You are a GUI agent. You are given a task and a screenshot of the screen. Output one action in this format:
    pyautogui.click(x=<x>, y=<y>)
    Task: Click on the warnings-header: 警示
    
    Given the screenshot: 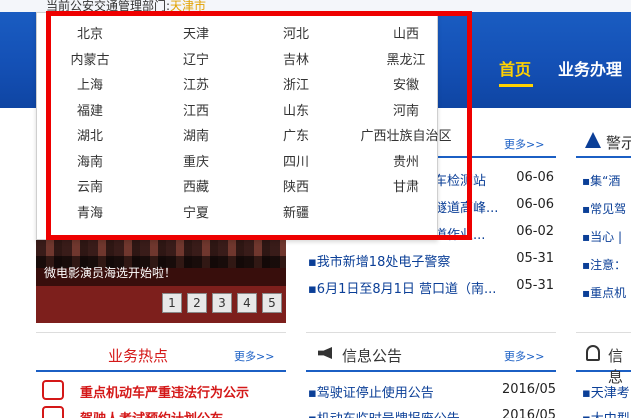 What is the action you would take?
    pyautogui.click(x=603, y=141)
    